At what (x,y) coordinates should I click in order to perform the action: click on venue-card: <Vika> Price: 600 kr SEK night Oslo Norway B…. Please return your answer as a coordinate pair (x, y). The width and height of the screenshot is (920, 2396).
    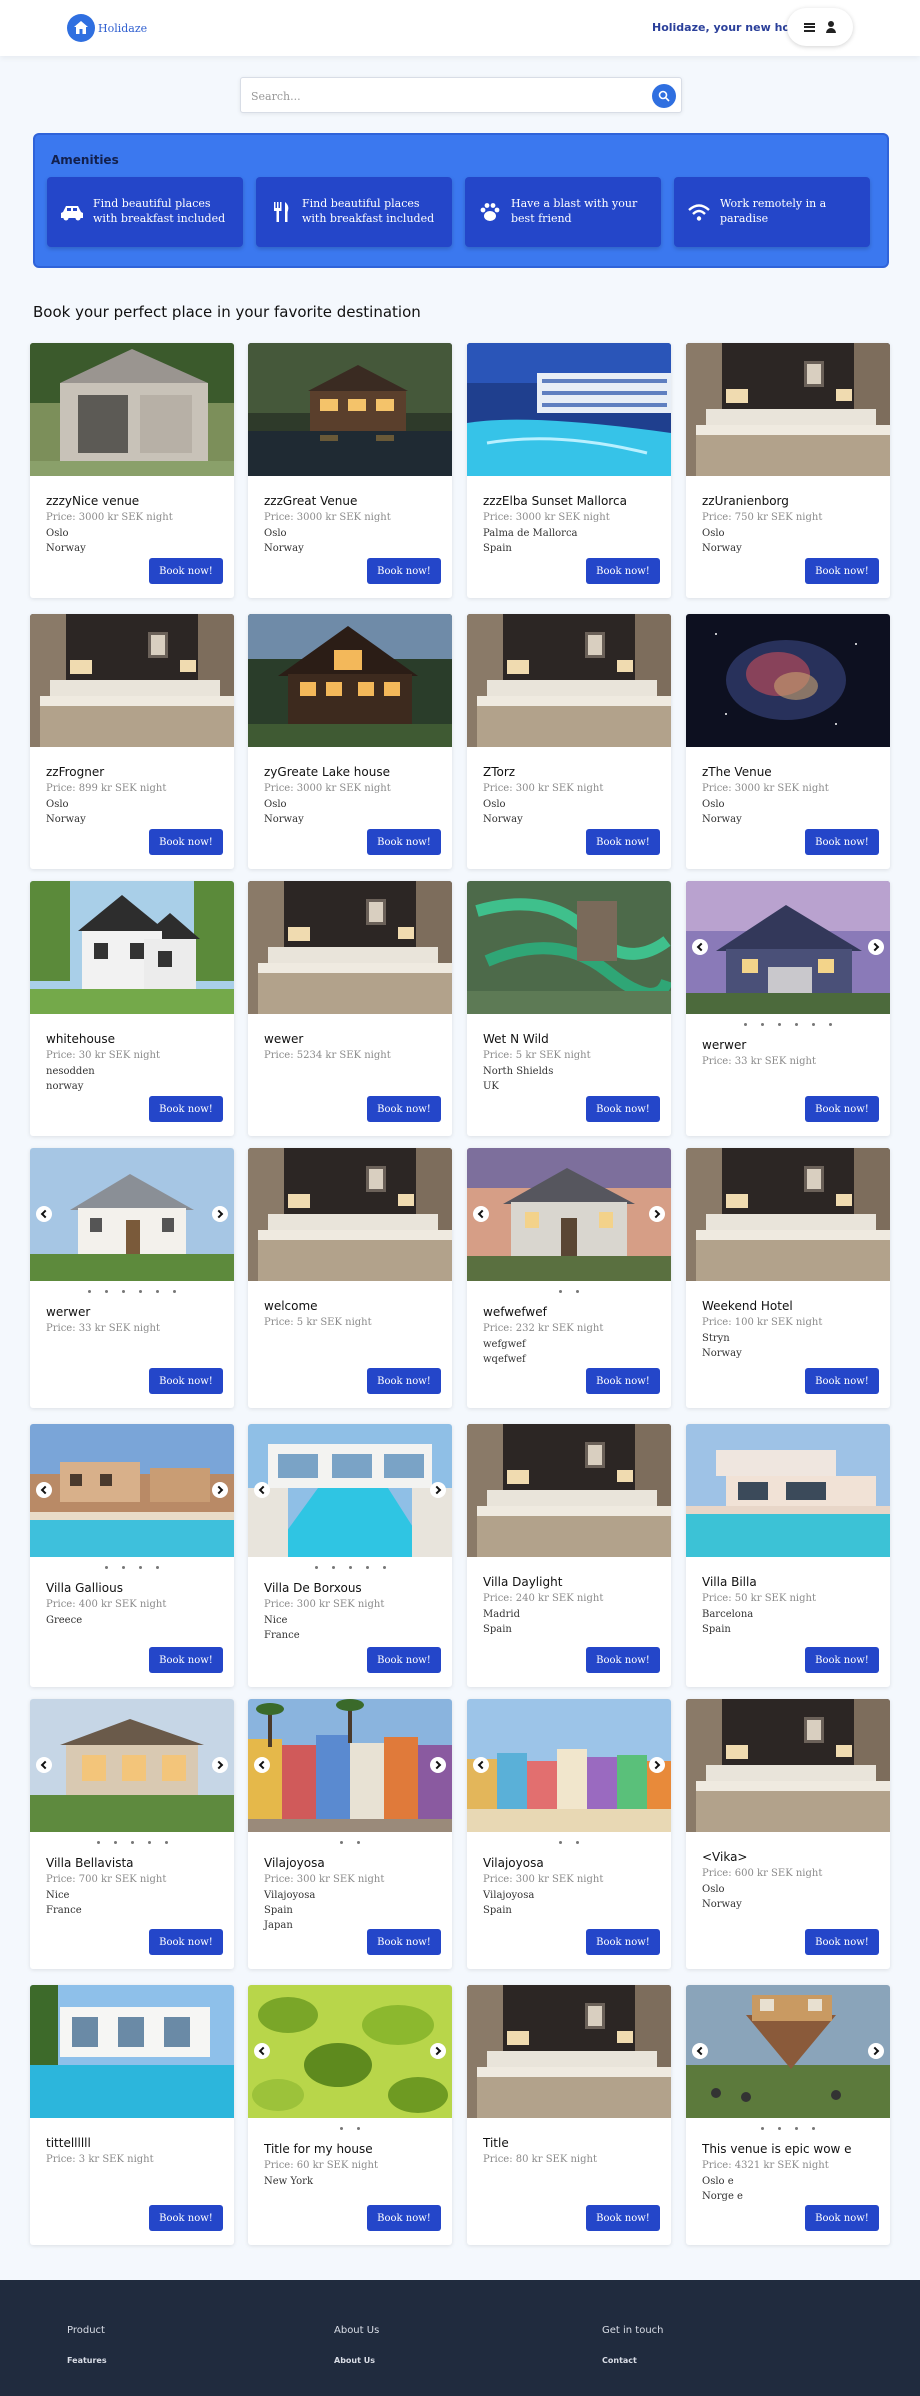
    Looking at the image, I should click on (788, 1834).